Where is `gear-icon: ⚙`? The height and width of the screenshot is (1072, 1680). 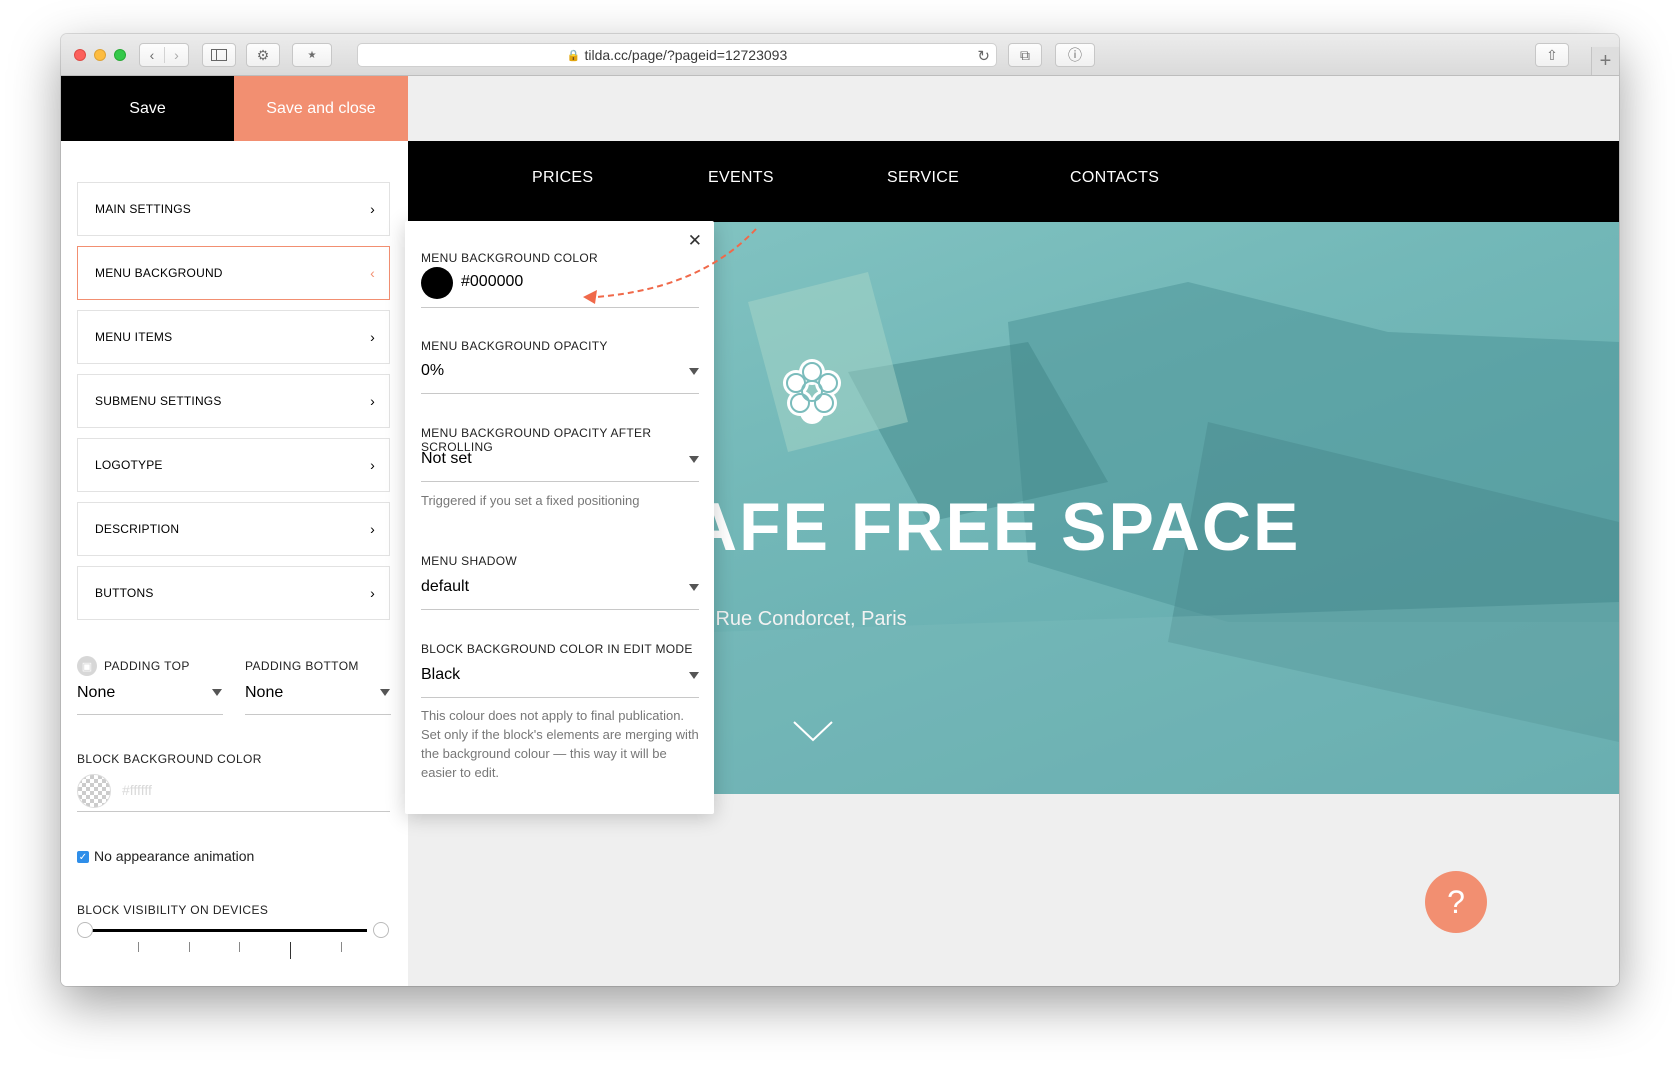 gear-icon: ⚙ is located at coordinates (263, 54).